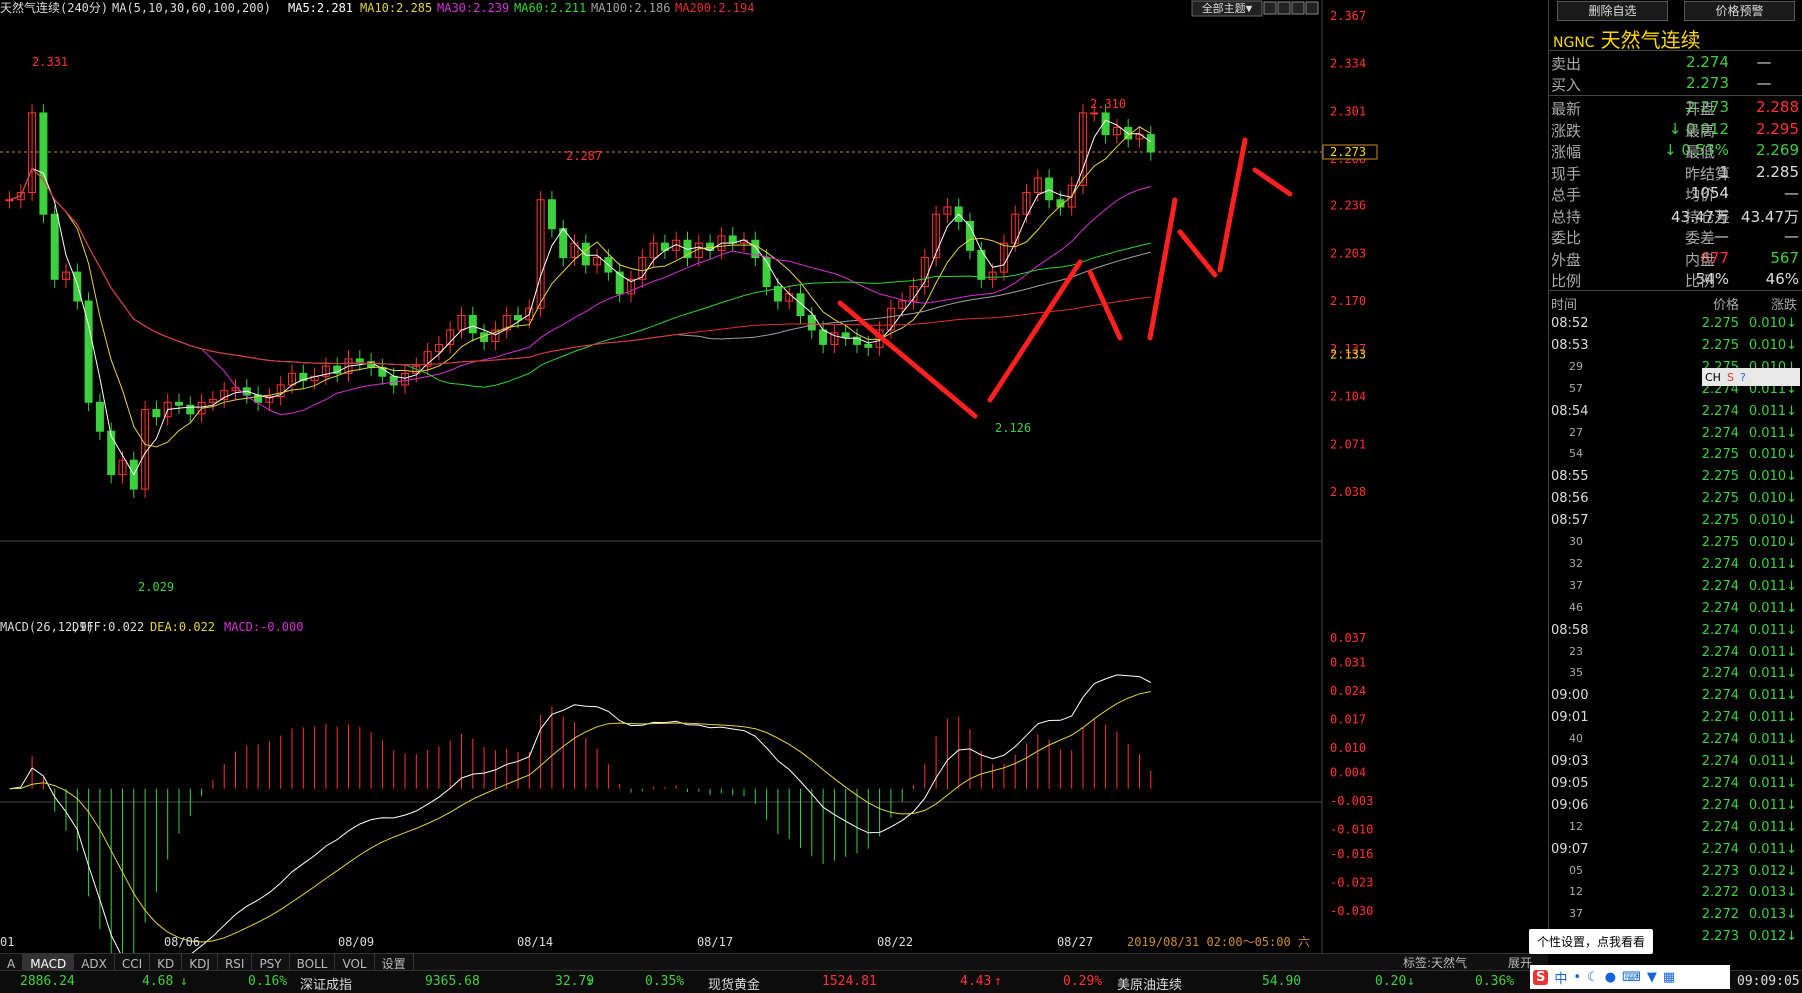  Describe the element at coordinates (1675, 455) in the screenshot. I see `tick-row: 54 2.275 0.010↓` at that location.